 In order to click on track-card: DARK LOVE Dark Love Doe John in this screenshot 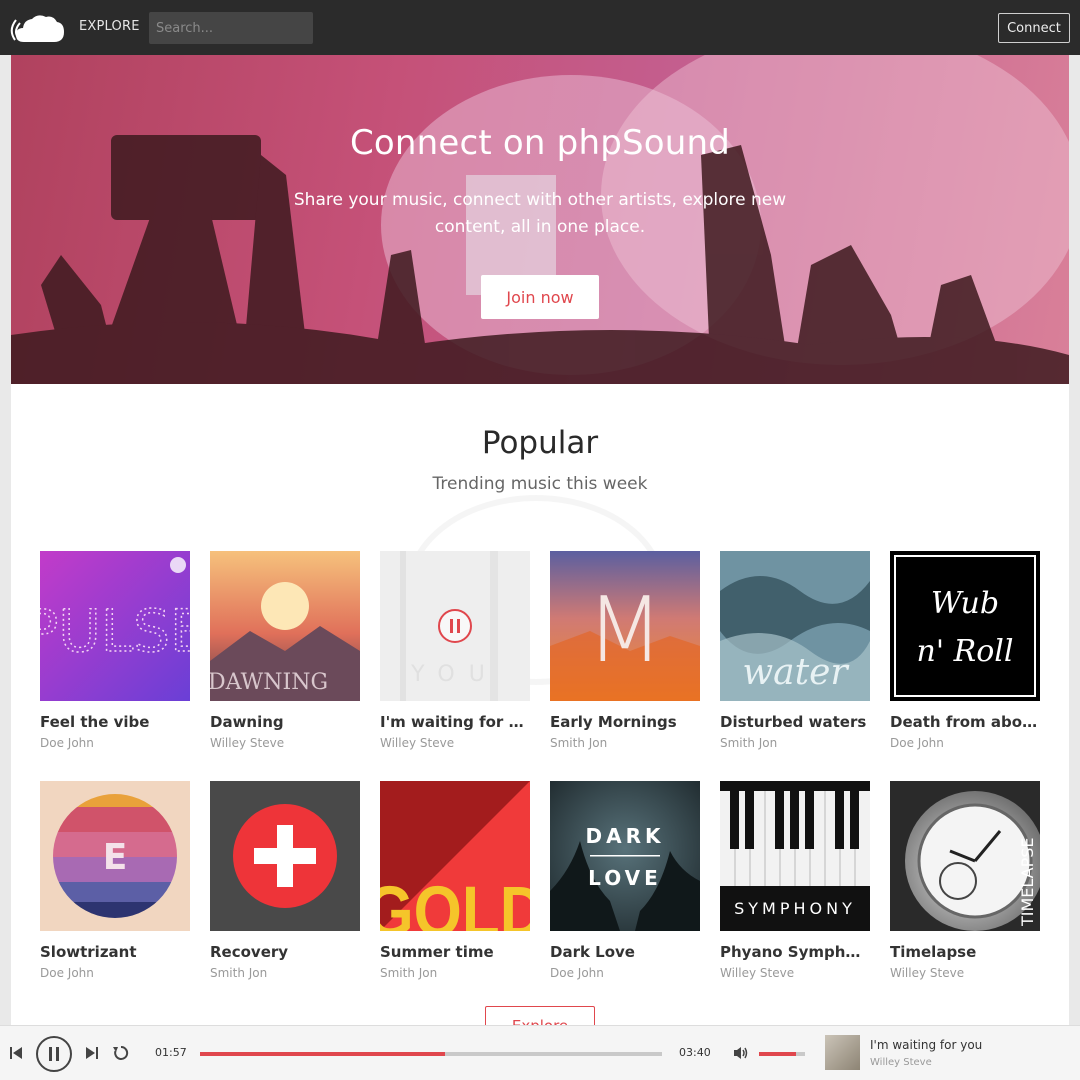, I will do `click(625, 880)`.